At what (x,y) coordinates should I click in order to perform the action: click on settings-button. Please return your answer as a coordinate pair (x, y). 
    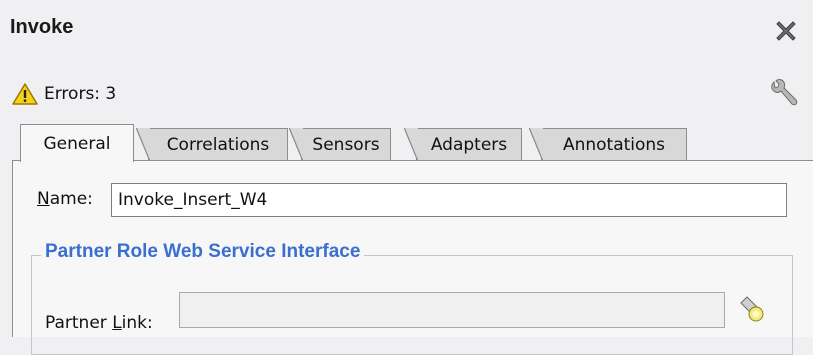
    Looking at the image, I should click on (784, 94).